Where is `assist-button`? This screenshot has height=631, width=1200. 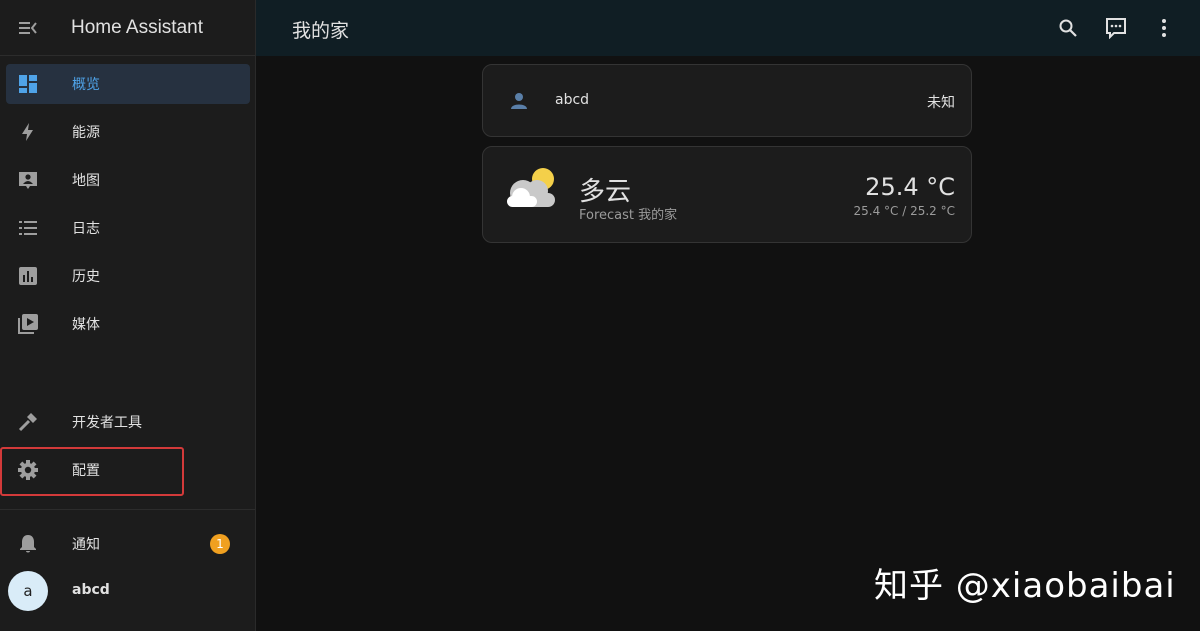
assist-button is located at coordinates (1116, 28).